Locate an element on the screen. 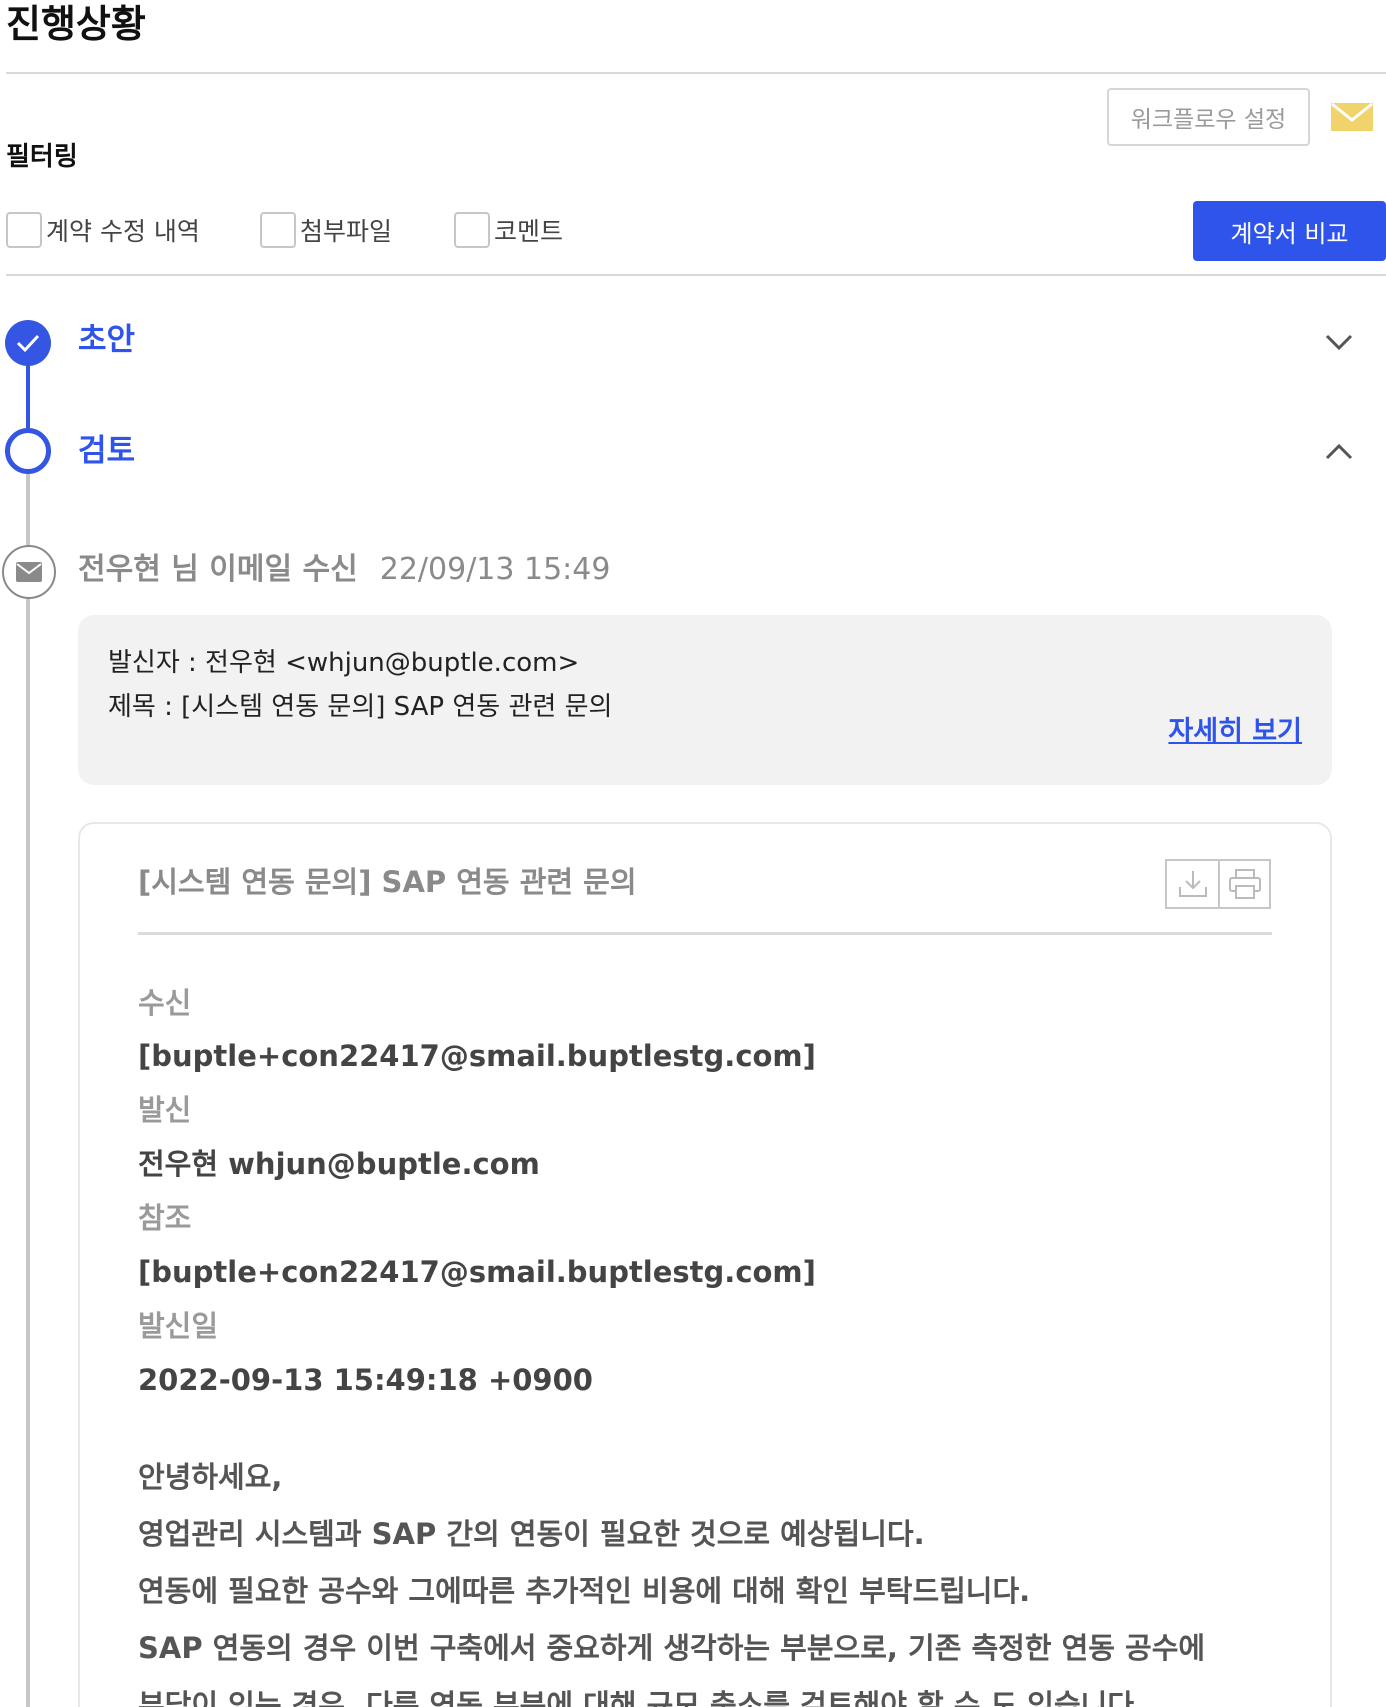 This screenshot has width=1386, height=1707. field-value-cc: [buptle+con22417@smail.buptlestg.com] is located at coordinates (477, 1272).